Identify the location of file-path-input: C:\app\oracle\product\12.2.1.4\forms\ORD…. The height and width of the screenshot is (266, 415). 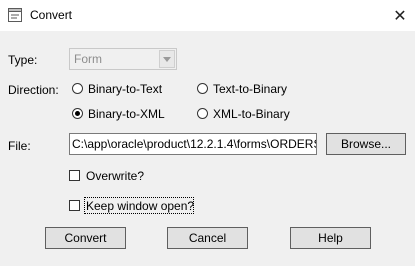
(193, 144).